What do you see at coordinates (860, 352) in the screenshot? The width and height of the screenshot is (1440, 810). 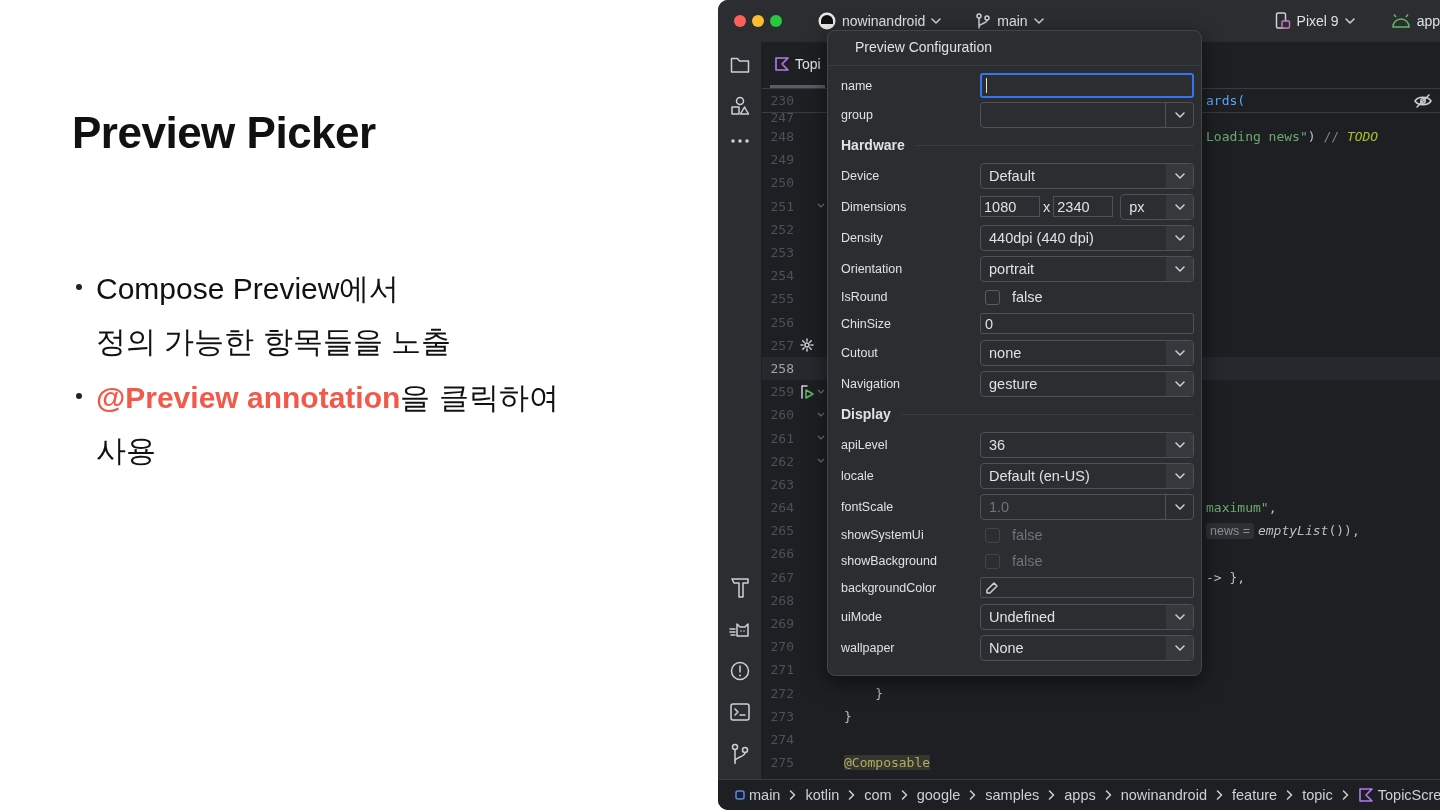 I see `field-label: Cutout` at bounding box center [860, 352].